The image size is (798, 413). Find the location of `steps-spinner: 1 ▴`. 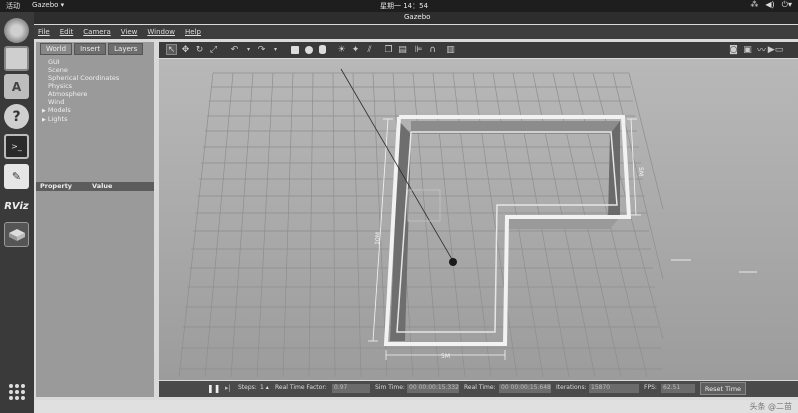

steps-spinner: 1 ▴ is located at coordinates (264, 387).